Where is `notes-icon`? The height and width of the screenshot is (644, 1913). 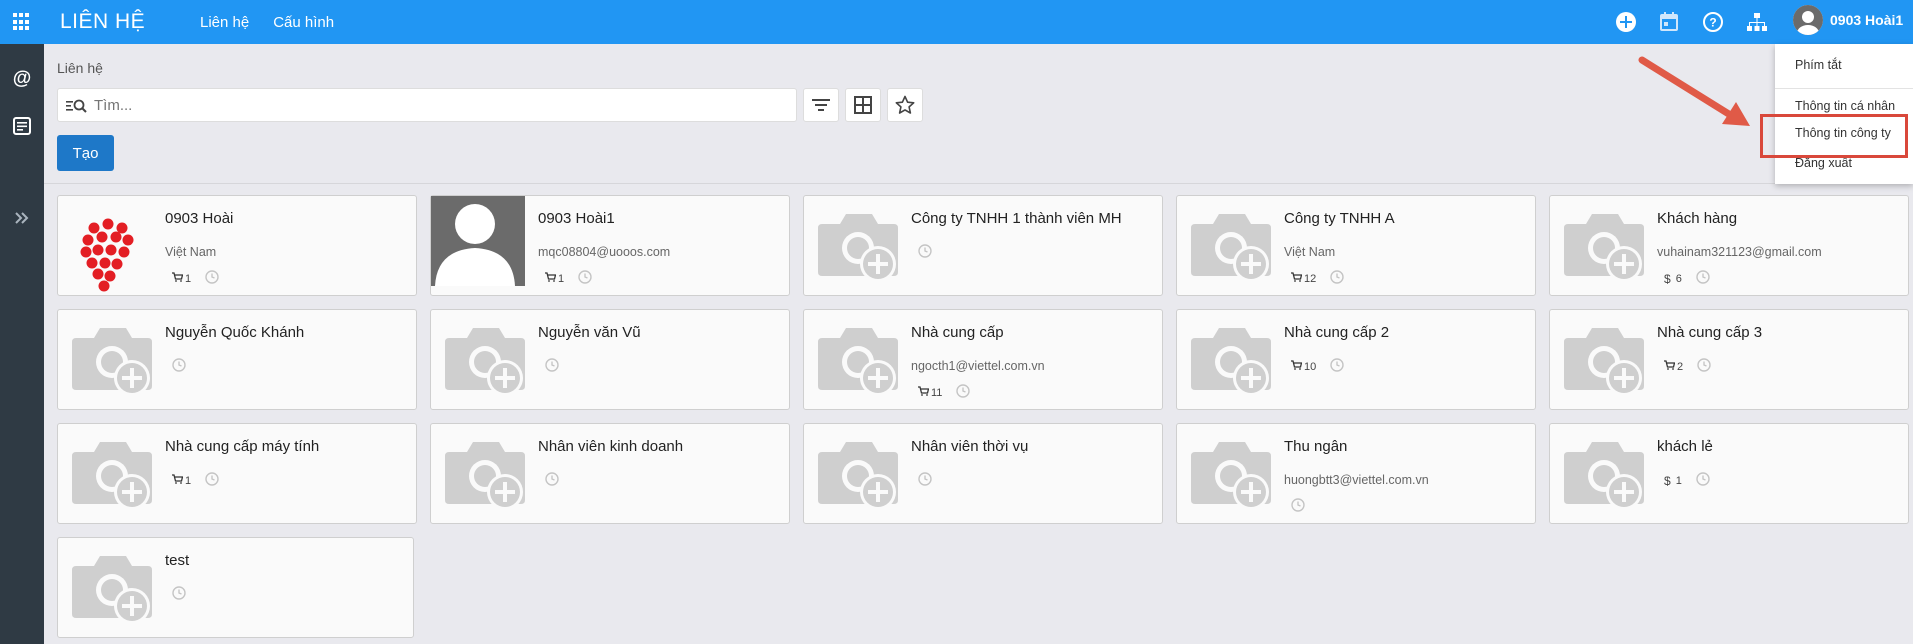 notes-icon is located at coordinates (22, 126).